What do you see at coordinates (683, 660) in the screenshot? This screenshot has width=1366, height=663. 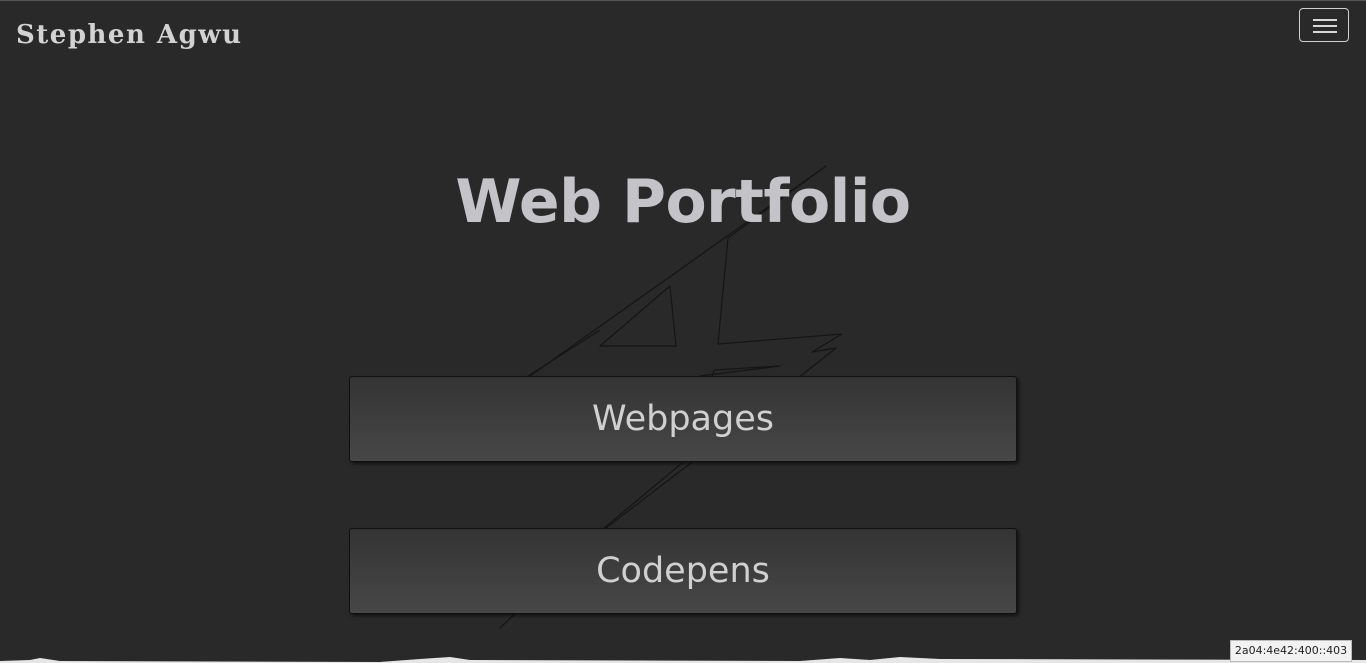 I see `bottom-edge-decoration` at bounding box center [683, 660].